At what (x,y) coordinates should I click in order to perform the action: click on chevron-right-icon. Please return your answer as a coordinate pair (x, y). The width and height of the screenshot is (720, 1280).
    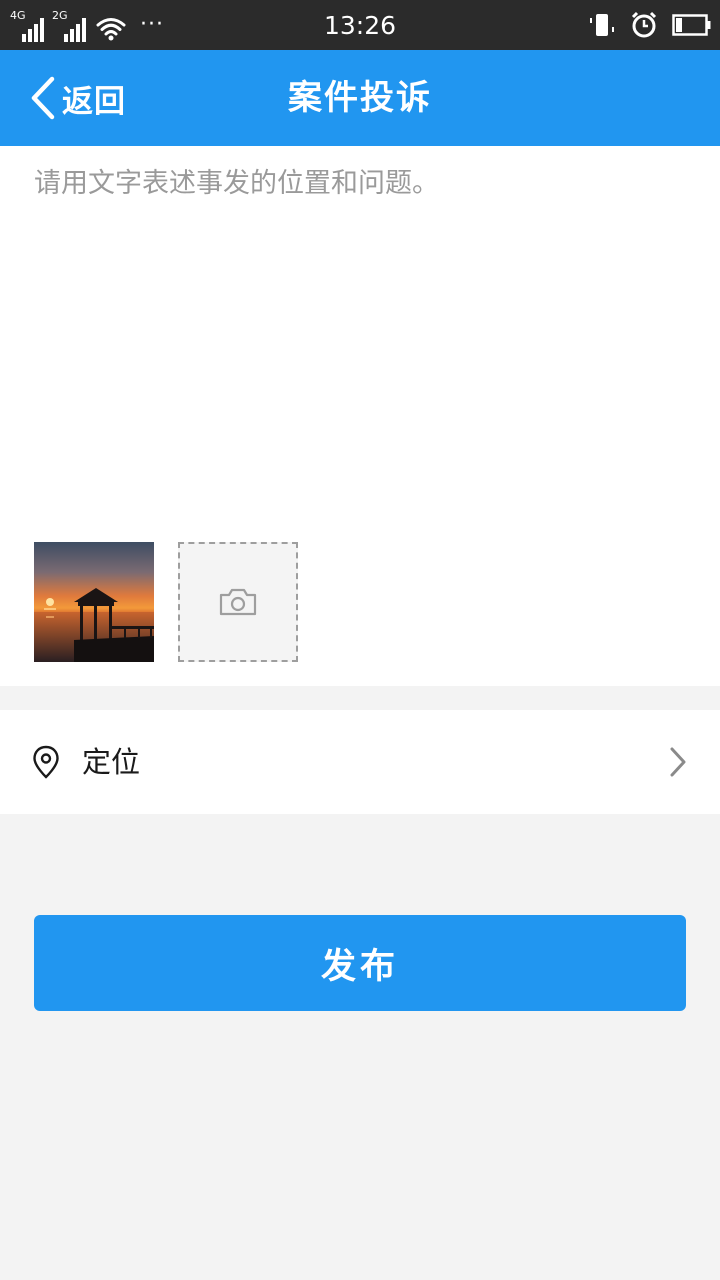
    Looking at the image, I should click on (678, 762).